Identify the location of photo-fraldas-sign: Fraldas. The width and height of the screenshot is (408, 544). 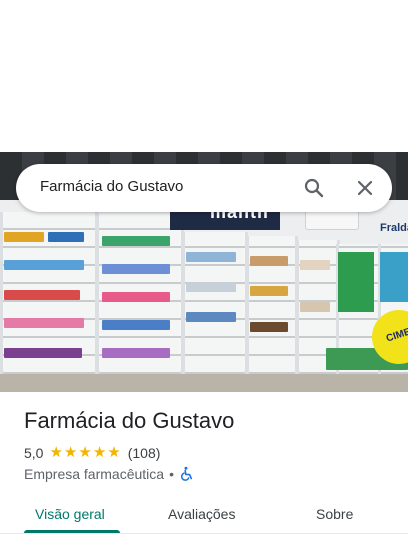
(394, 228).